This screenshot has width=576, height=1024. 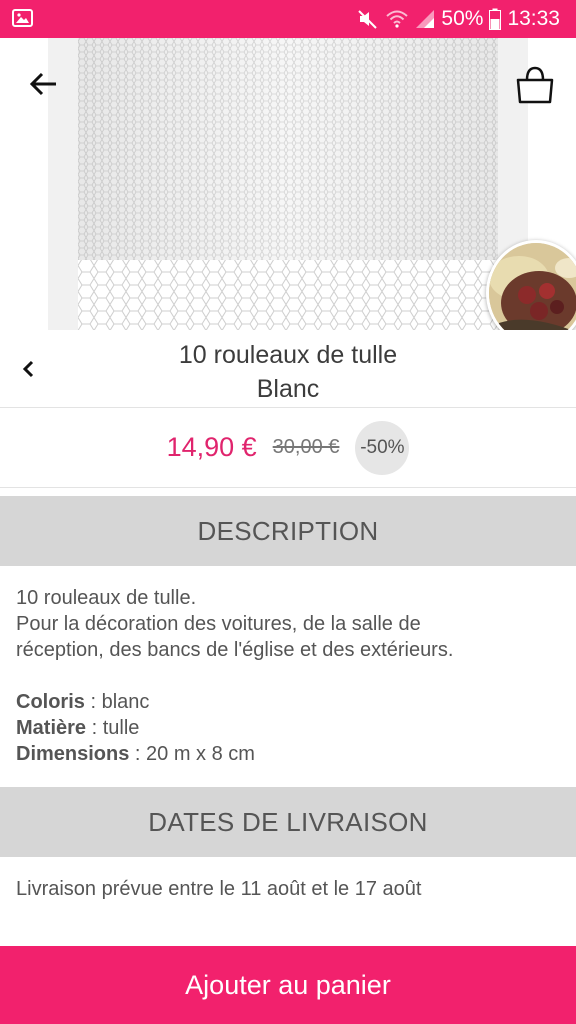 I want to click on spec-label: Dimensions, so click(x=73, y=754).